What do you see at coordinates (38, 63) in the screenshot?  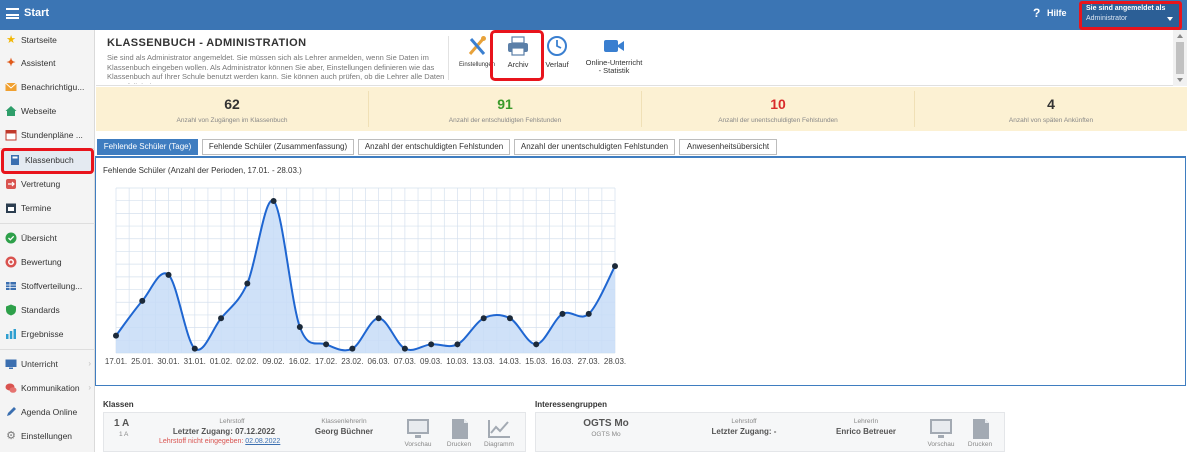 I see `sidebar-item-label: Assistent` at bounding box center [38, 63].